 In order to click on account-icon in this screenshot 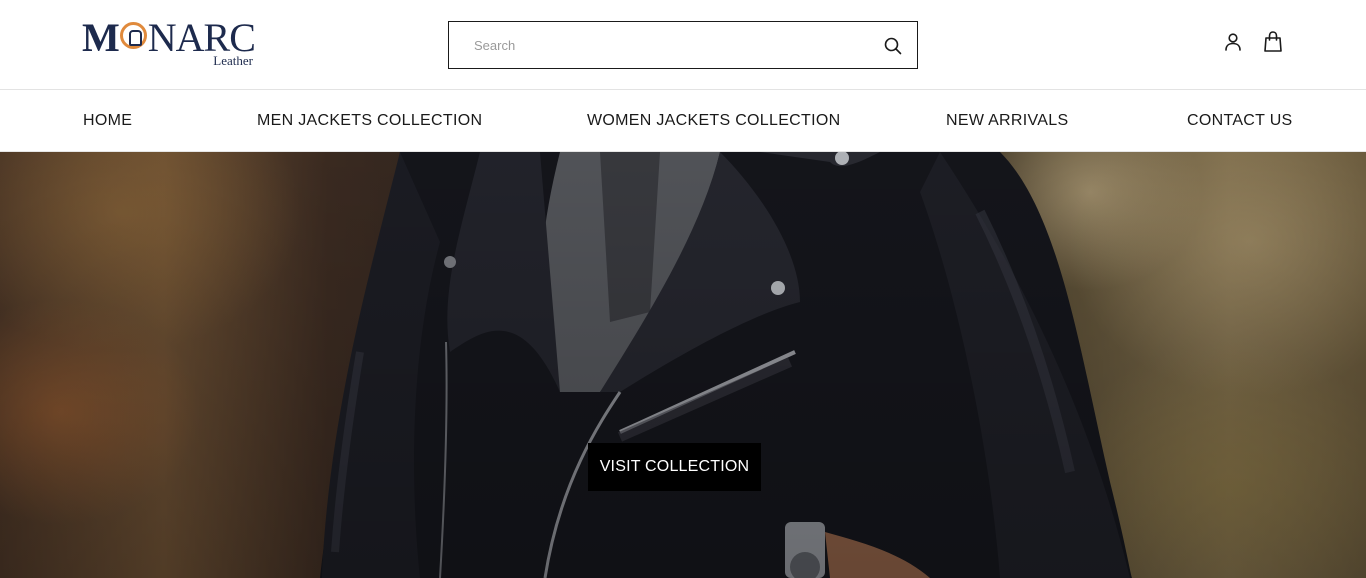, I will do `click(1233, 42)`.